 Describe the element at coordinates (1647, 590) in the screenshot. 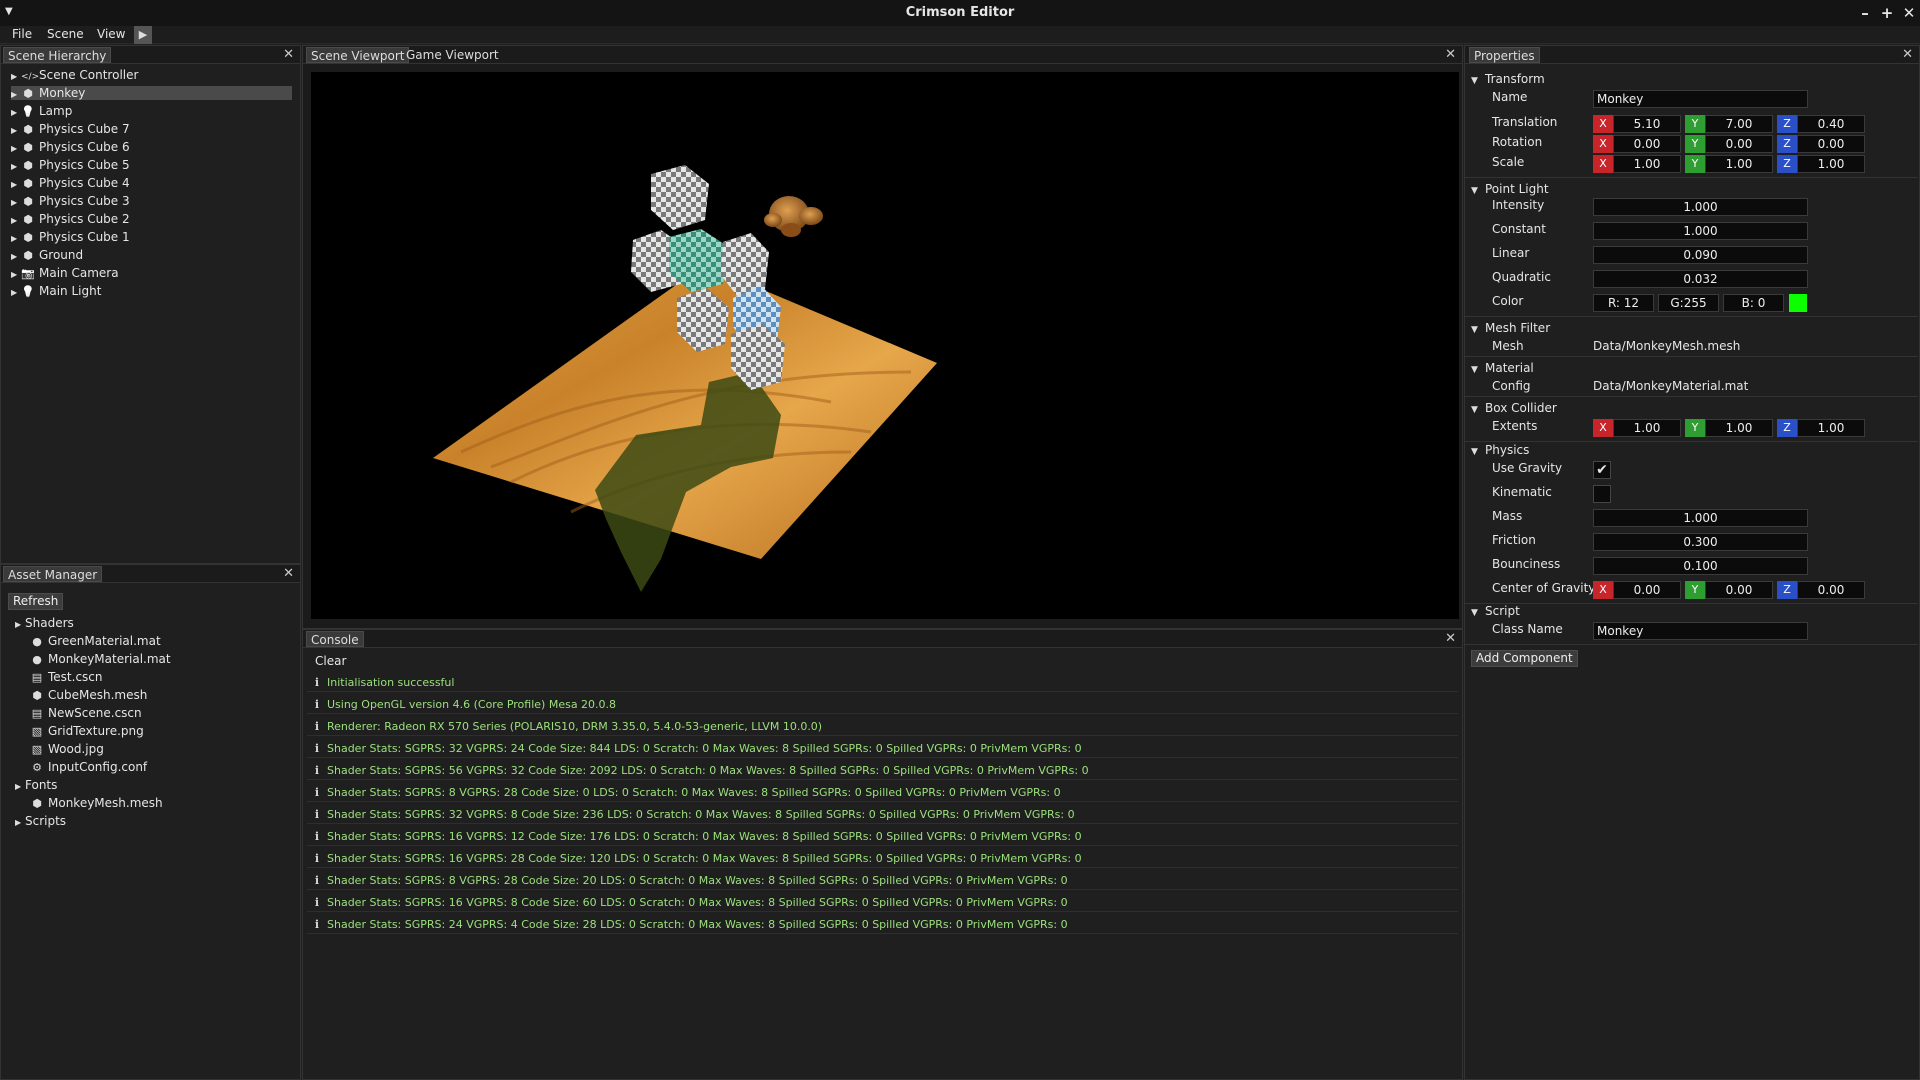

I see `center-of-gravity-x-field: 0.00` at that location.